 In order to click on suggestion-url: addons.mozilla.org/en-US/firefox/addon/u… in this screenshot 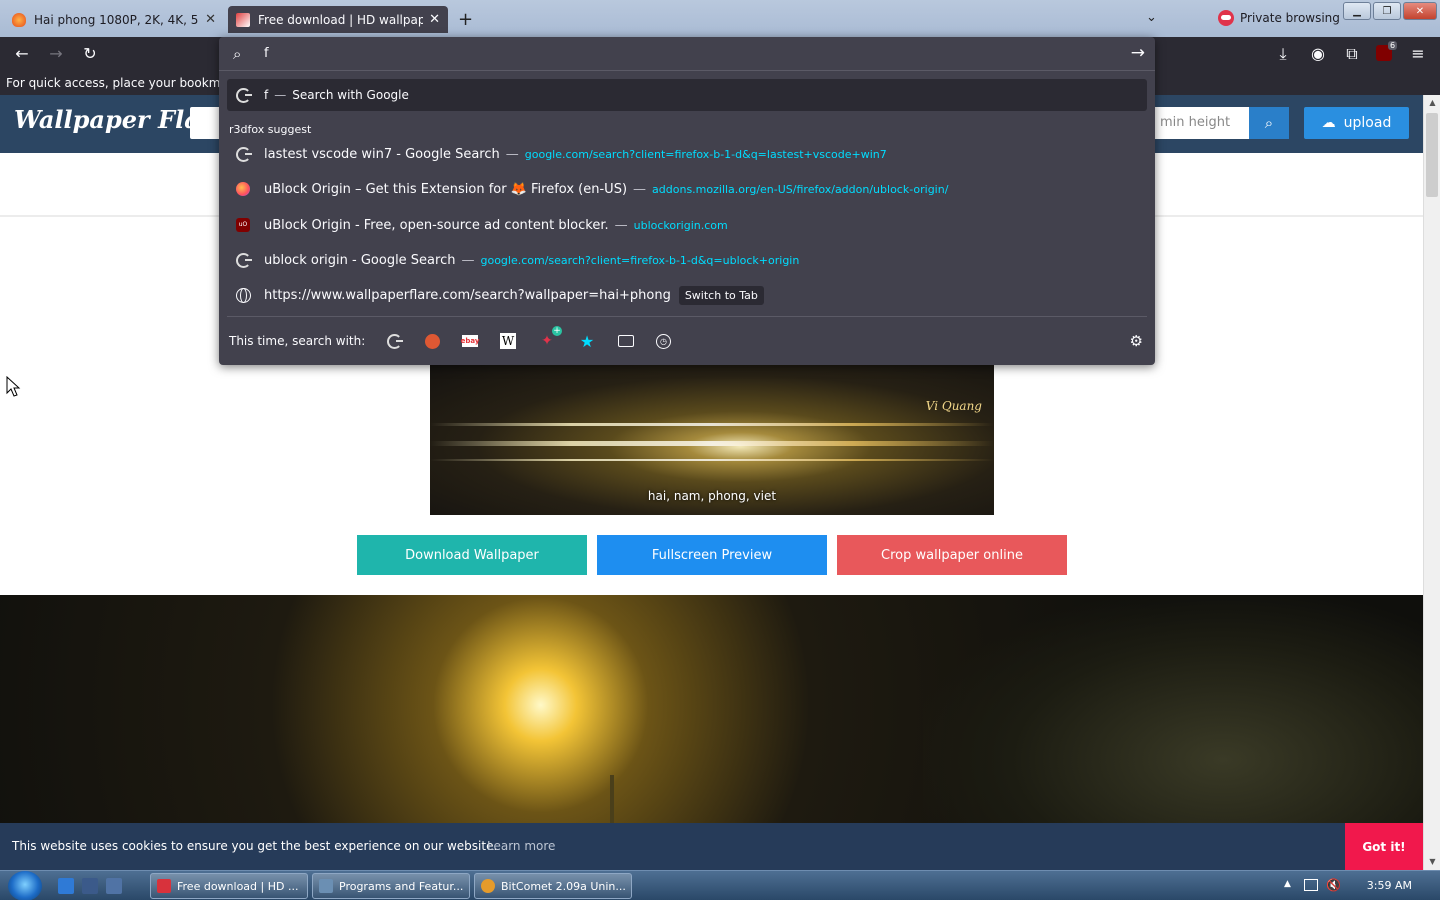, I will do `click(800, 189)`.